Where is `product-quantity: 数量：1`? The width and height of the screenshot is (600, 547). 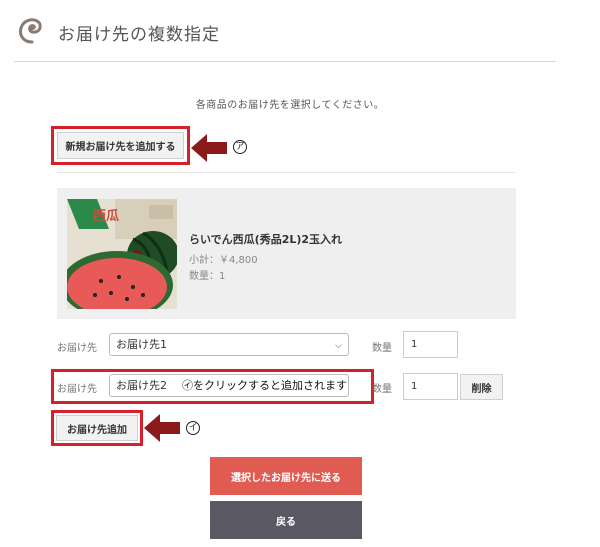 product-quantity: 数量：1 is located at coordinates (207, 276).